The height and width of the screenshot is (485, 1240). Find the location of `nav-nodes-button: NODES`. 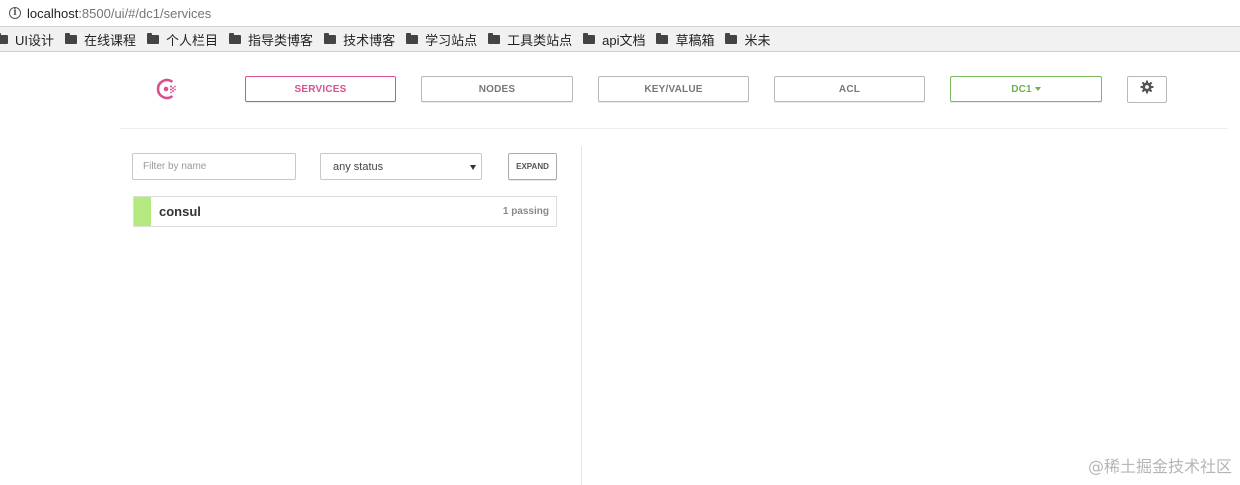

nav-nodes-button: NODES is located at coordinates (497, 89).